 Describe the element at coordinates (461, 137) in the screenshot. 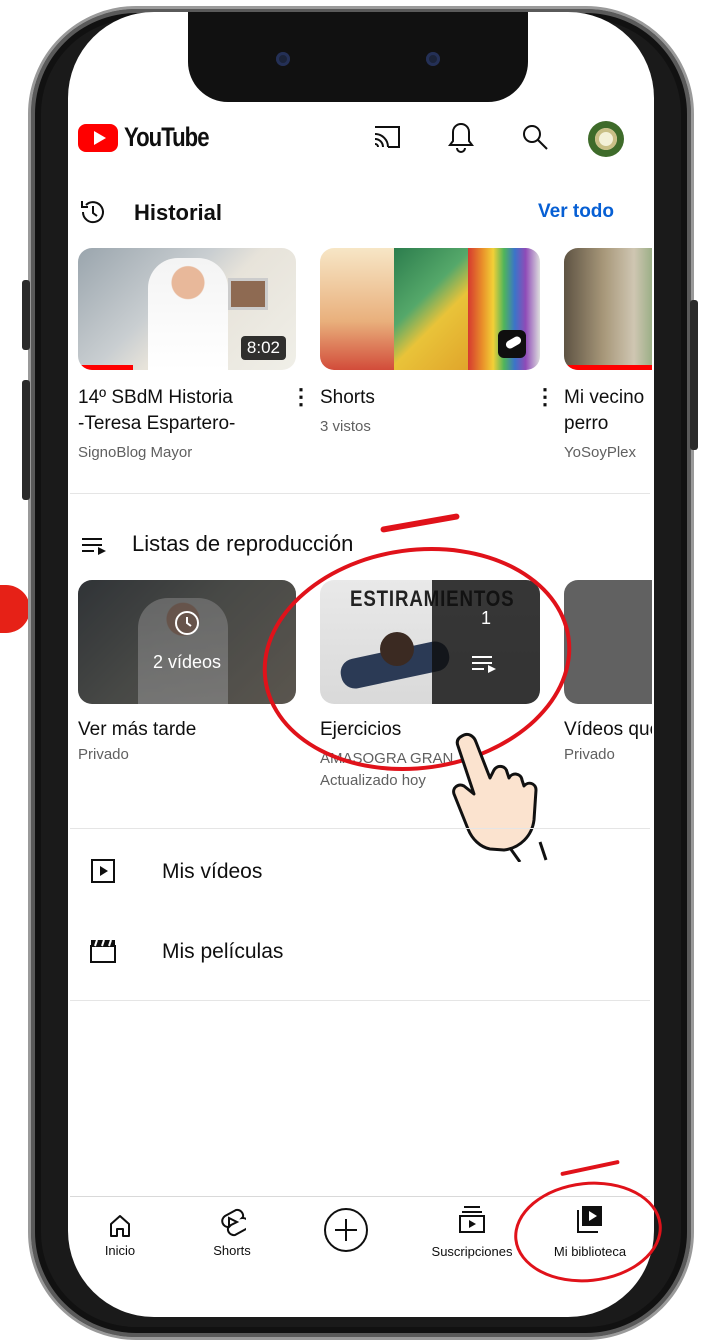

I see `bell-icon` at that location.